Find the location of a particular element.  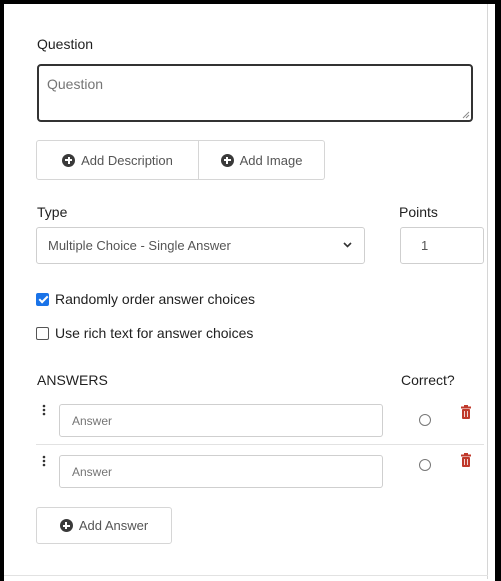

chevron-down-icon is located at coordinates (347, 245).